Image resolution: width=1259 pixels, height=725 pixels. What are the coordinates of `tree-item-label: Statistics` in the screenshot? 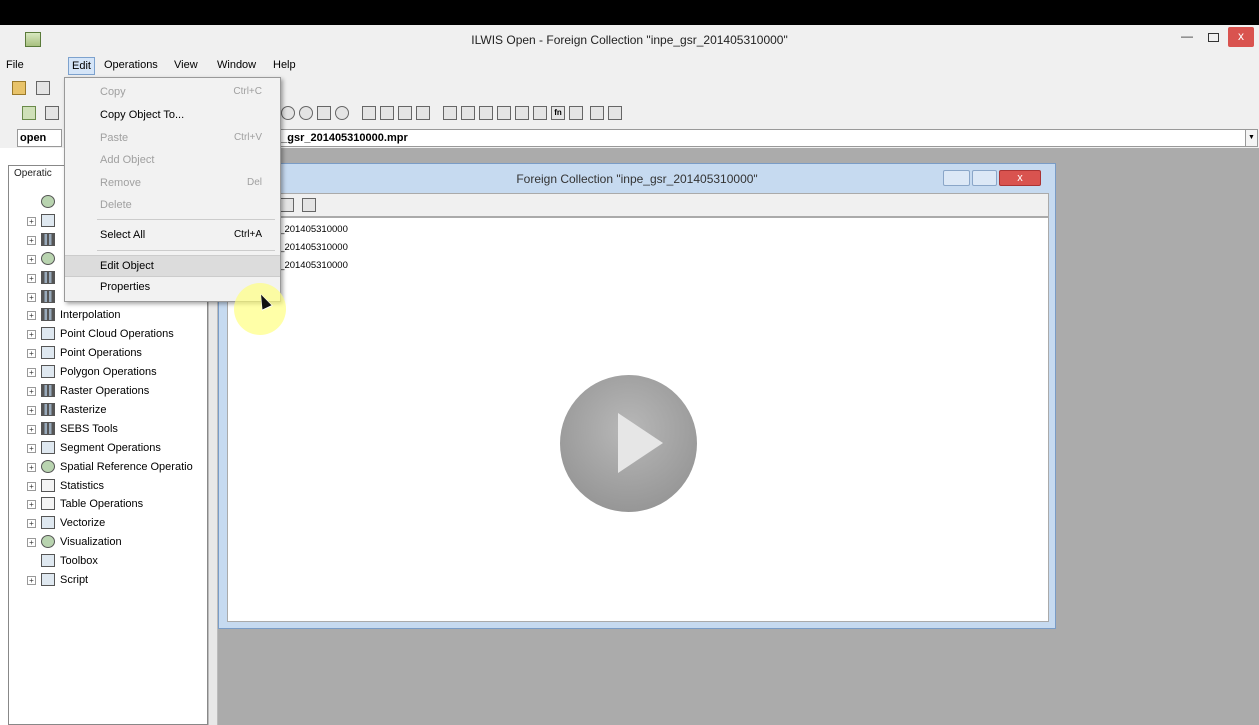 It's located at (82, 485).